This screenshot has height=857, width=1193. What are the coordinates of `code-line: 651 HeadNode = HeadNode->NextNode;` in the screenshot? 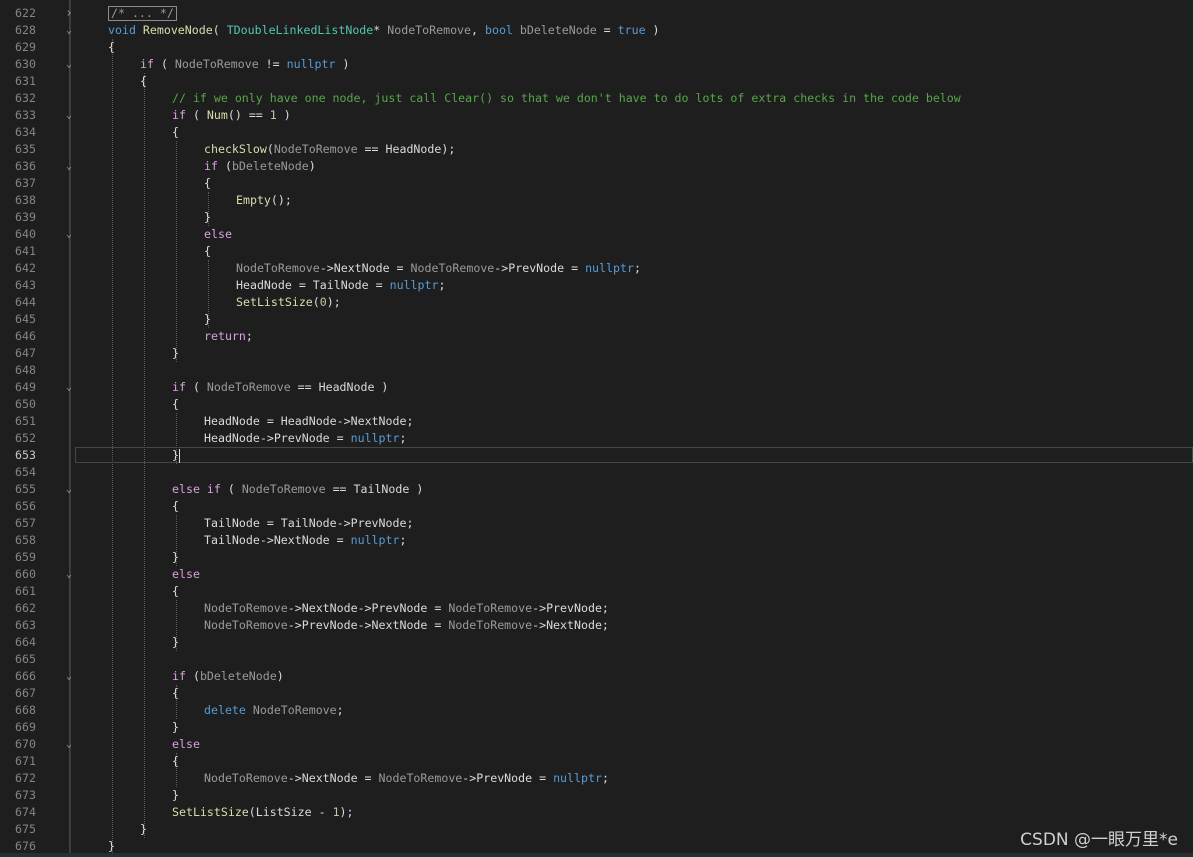 It's located at (596, 421).